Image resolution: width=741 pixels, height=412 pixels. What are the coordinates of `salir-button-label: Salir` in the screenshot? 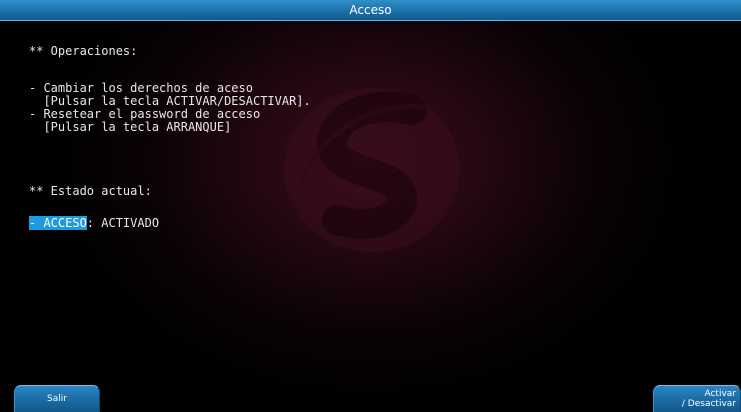 It's located at (57, 399).